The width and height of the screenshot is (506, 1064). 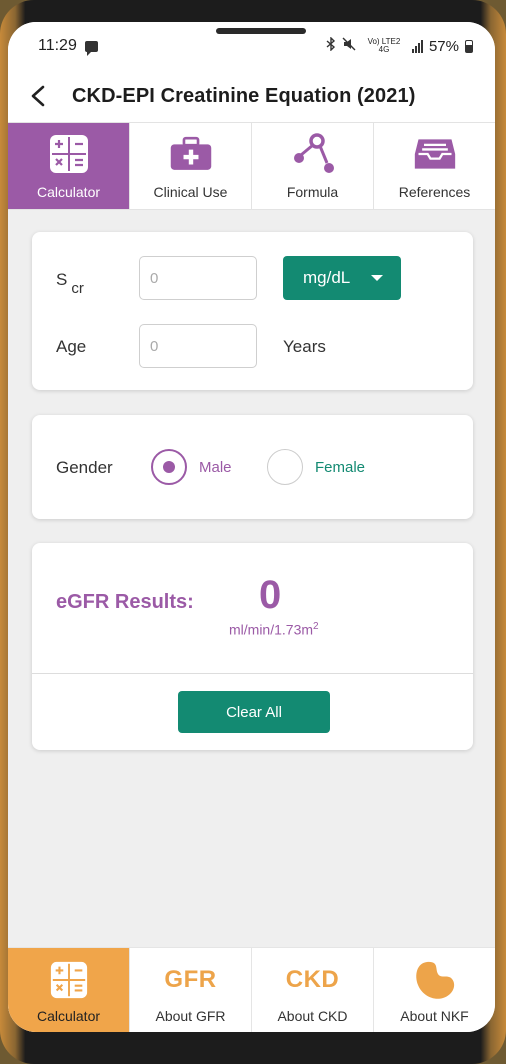 I want to click on gender-label: Gender, so click(x=84, y=467).